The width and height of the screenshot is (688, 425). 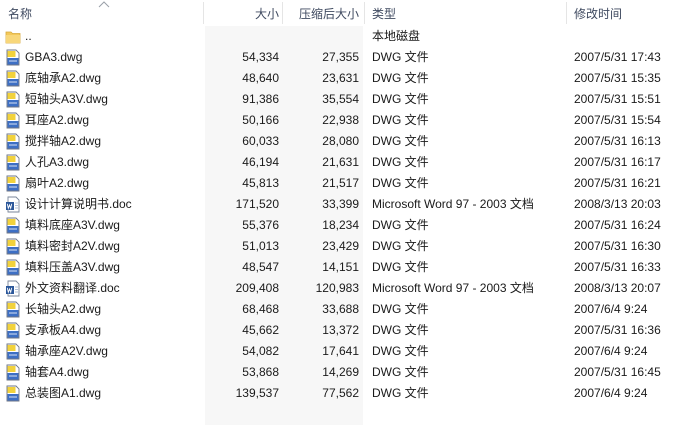 What do you see at coordinates (617, 120) in the screenshot?
I see `file-modified-date: 2007/5/31 15:54` at bounding box center [617, 120].